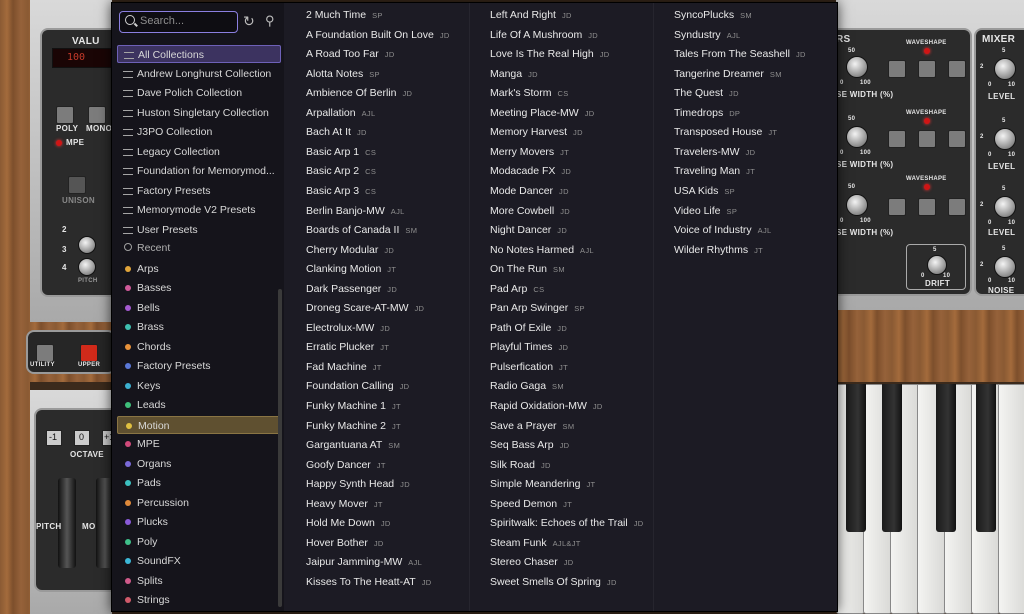  What do you see at coordinates (529, 367) in the screenshot?
I see `preset-item: Pulserfication JT` at bounding box center [529, 367].